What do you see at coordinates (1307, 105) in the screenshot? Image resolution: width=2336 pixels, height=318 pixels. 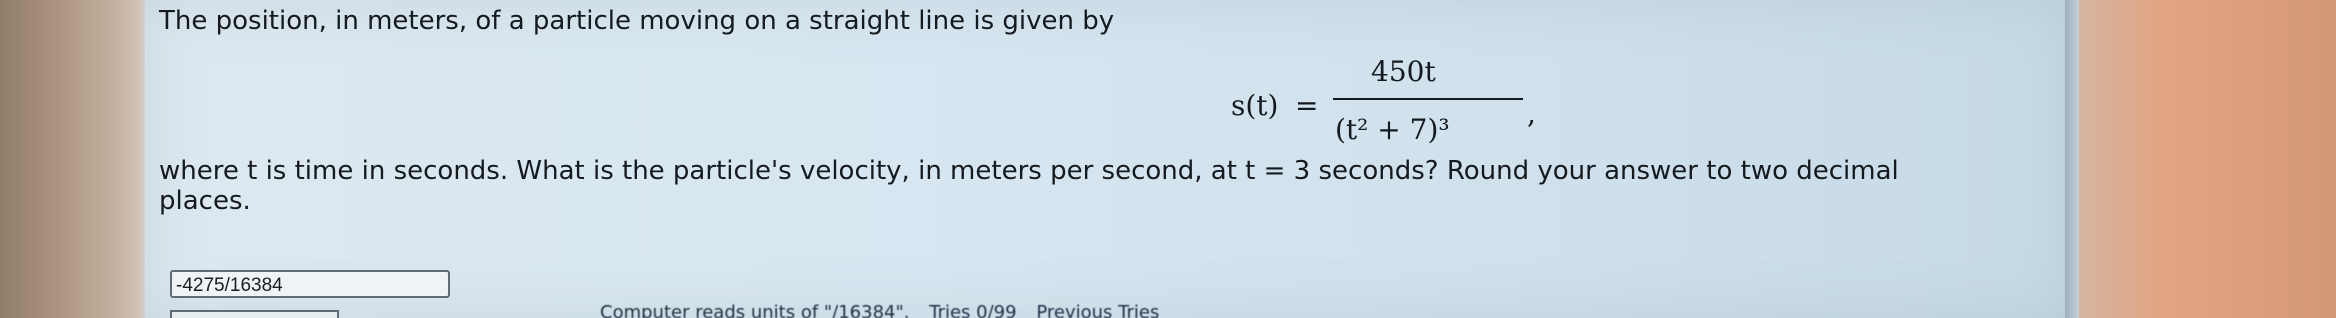 I see `formula-equals: =` at bounding box center [1307, 105].